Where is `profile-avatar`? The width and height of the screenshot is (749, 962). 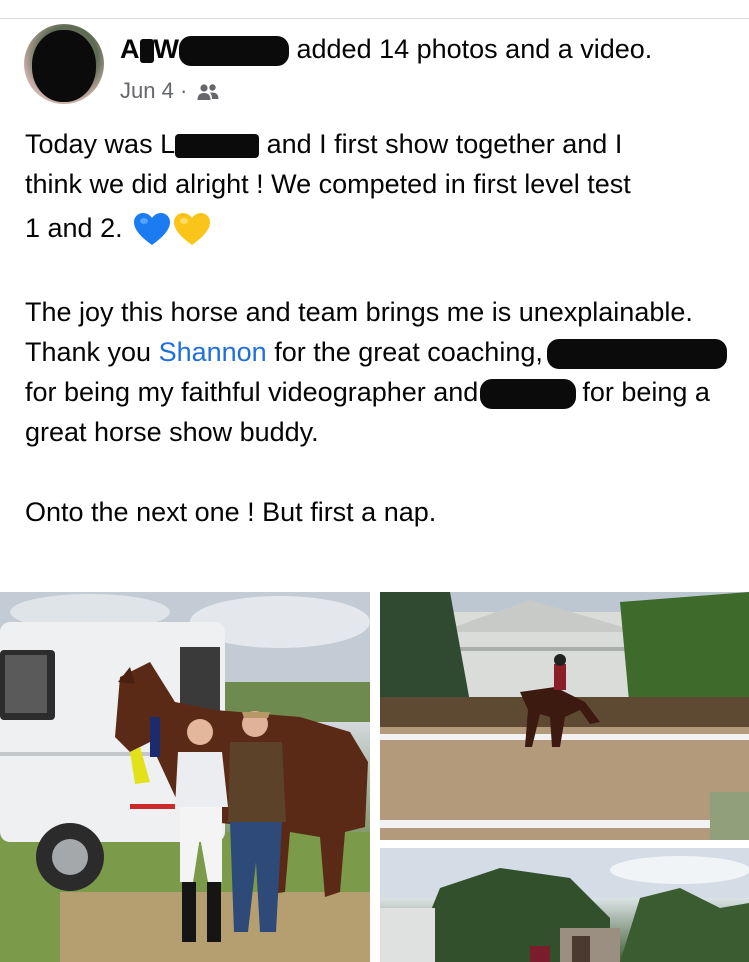 profile-avatar is located at coordinates (64, 64).